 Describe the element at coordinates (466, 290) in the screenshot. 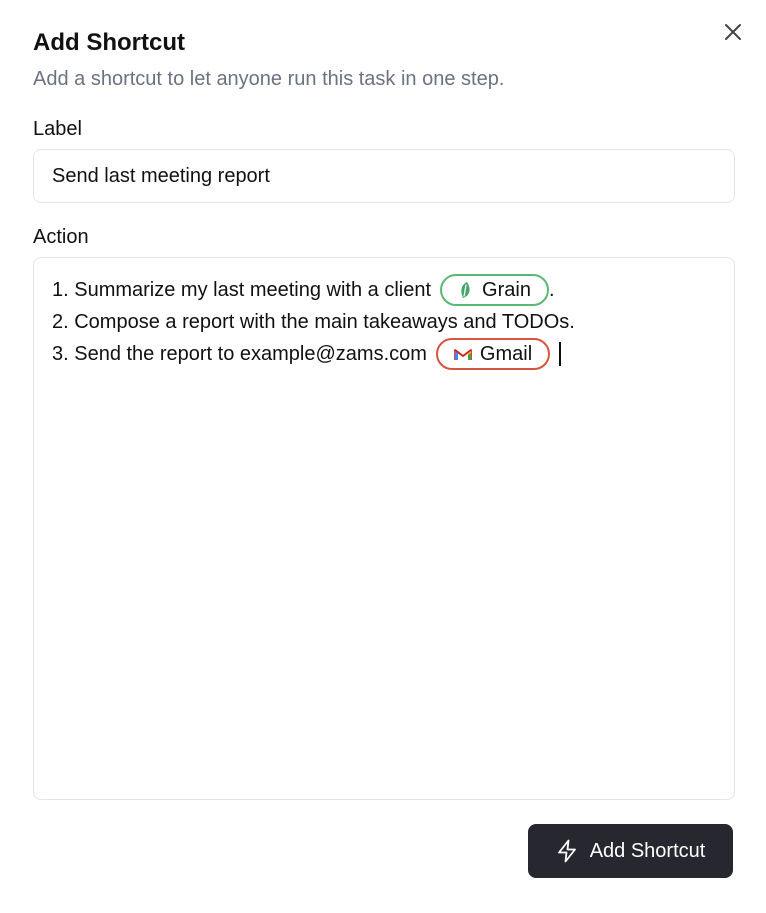

I see `grain-leaf-icon` at that location.